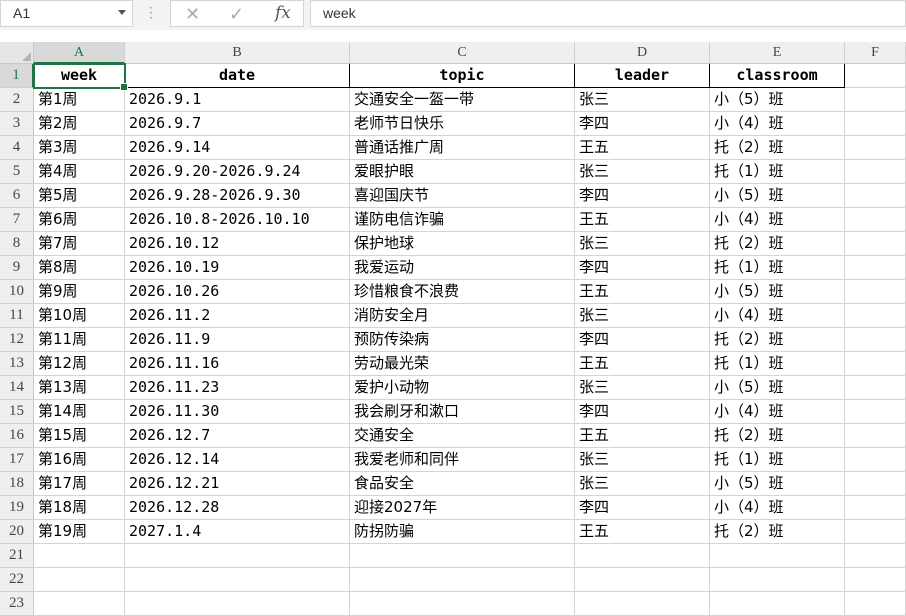 The image size is (906, 616). Describe the element at coordinates (237, 484) in the screenshot. I see `table-cell: 2026.12.21` at that location.